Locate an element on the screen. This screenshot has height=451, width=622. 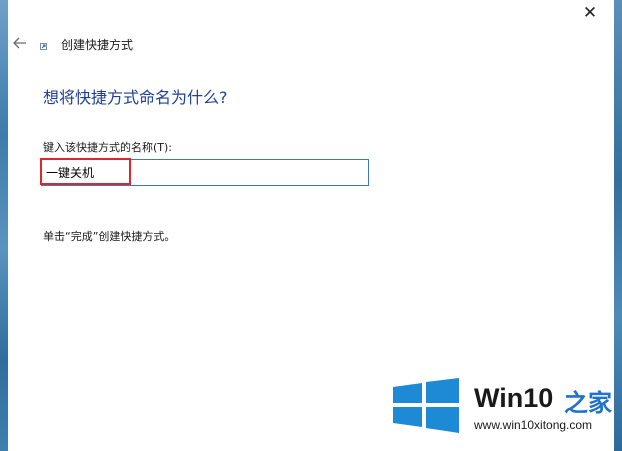
watermark-brand: Win10 is located at coordinates (514, 398).